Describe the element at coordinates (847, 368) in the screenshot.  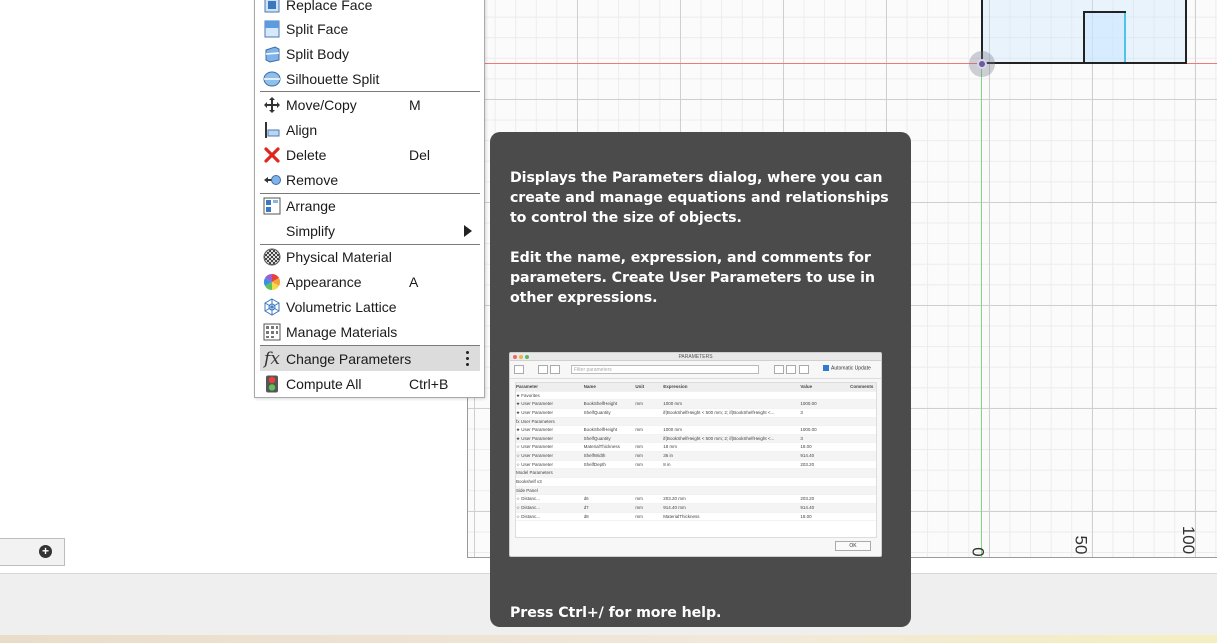
I see `preview-auto-update: Automatic Update` at that location.